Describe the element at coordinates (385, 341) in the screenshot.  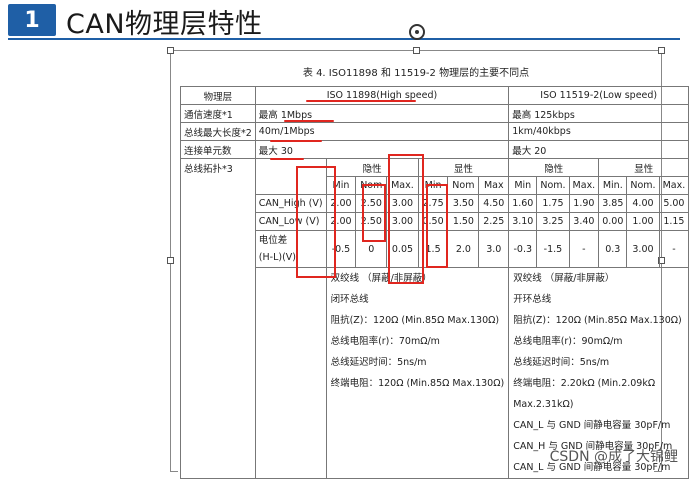
I see `note-line: 总线电阻率(r)：70mΩ/m` at that location.